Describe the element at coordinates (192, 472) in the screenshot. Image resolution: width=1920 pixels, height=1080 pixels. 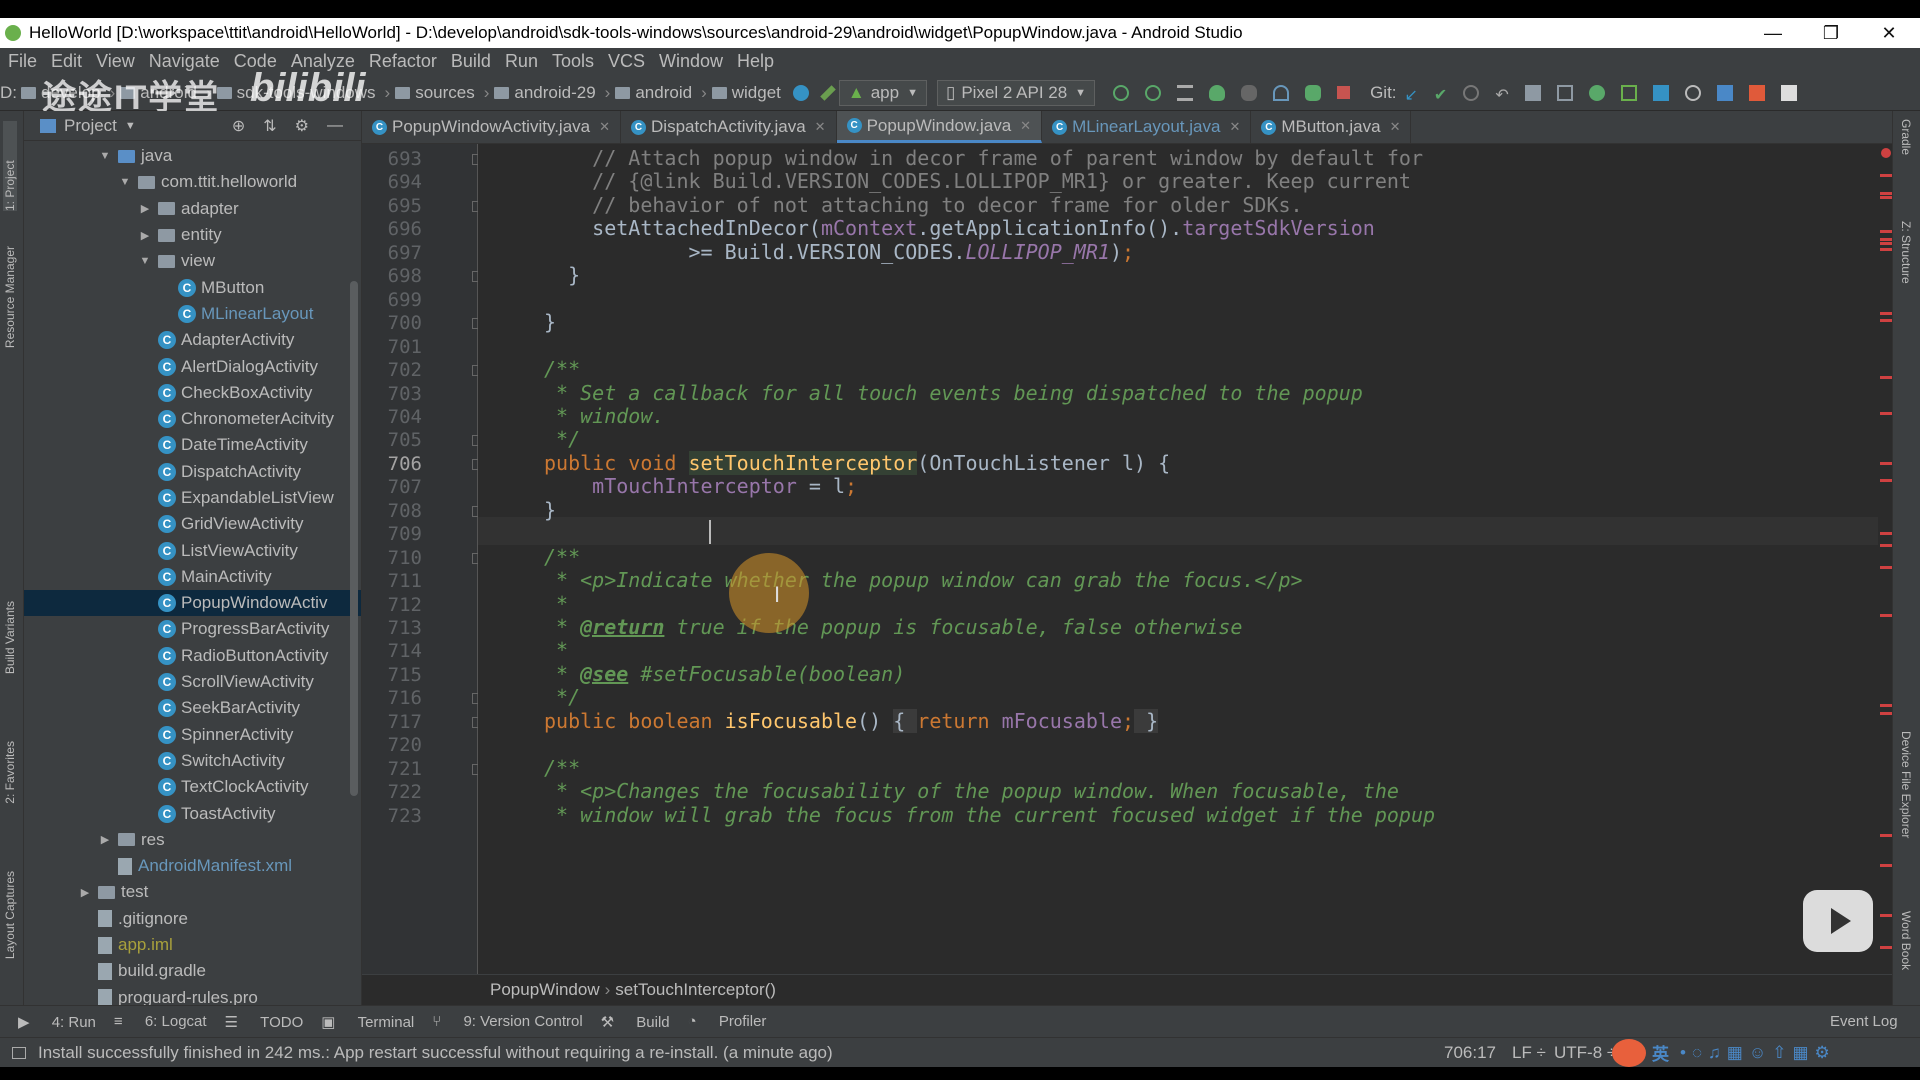
I see `tree-item: C DispatchActivity` at that location.